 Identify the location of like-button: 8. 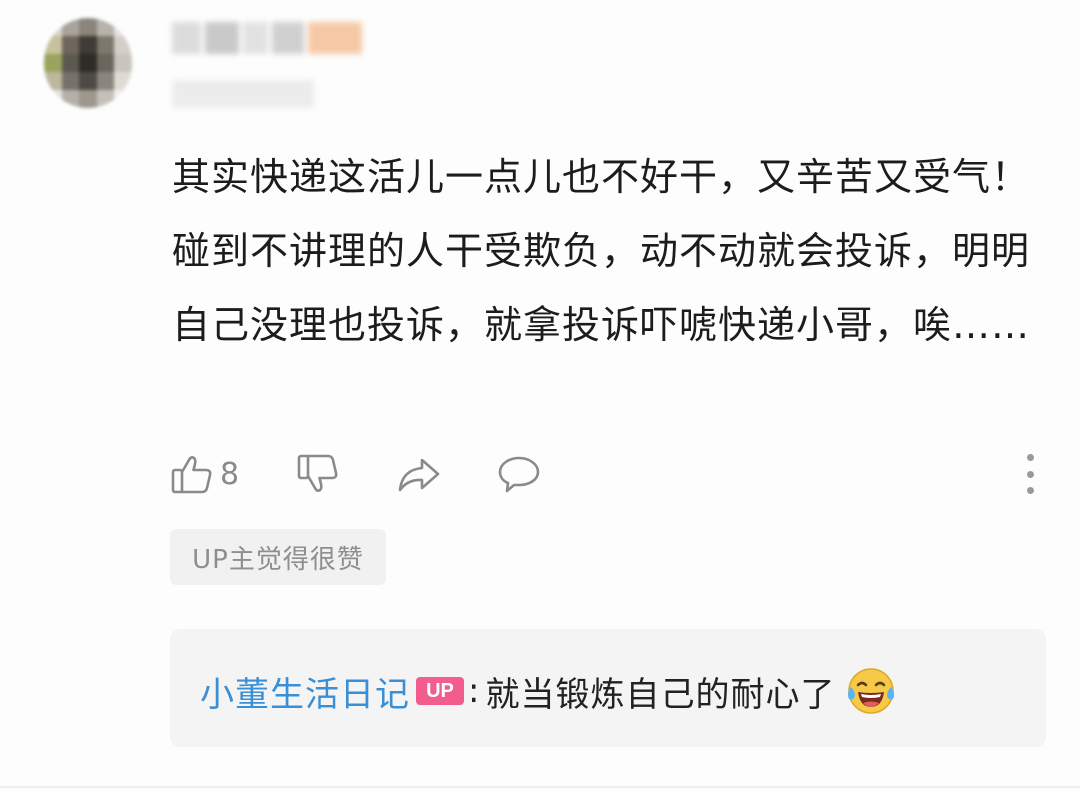
(204, 474).